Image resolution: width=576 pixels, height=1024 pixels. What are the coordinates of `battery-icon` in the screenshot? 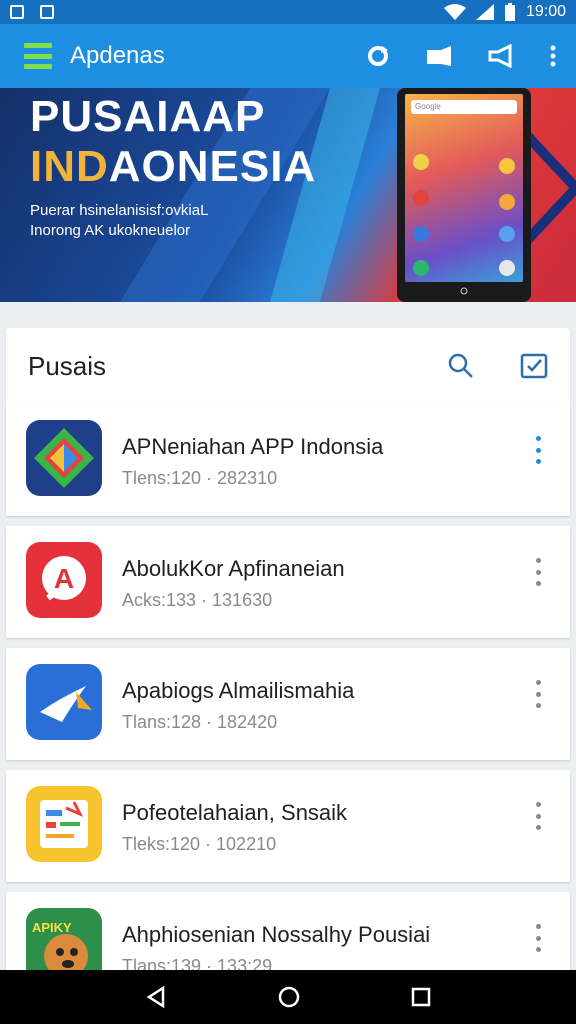 It's located at (509, 12).